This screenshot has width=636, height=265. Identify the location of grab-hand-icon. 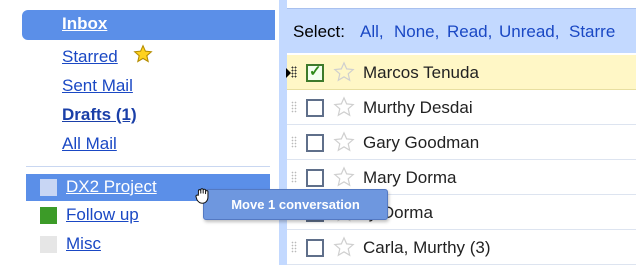
(202, 196).